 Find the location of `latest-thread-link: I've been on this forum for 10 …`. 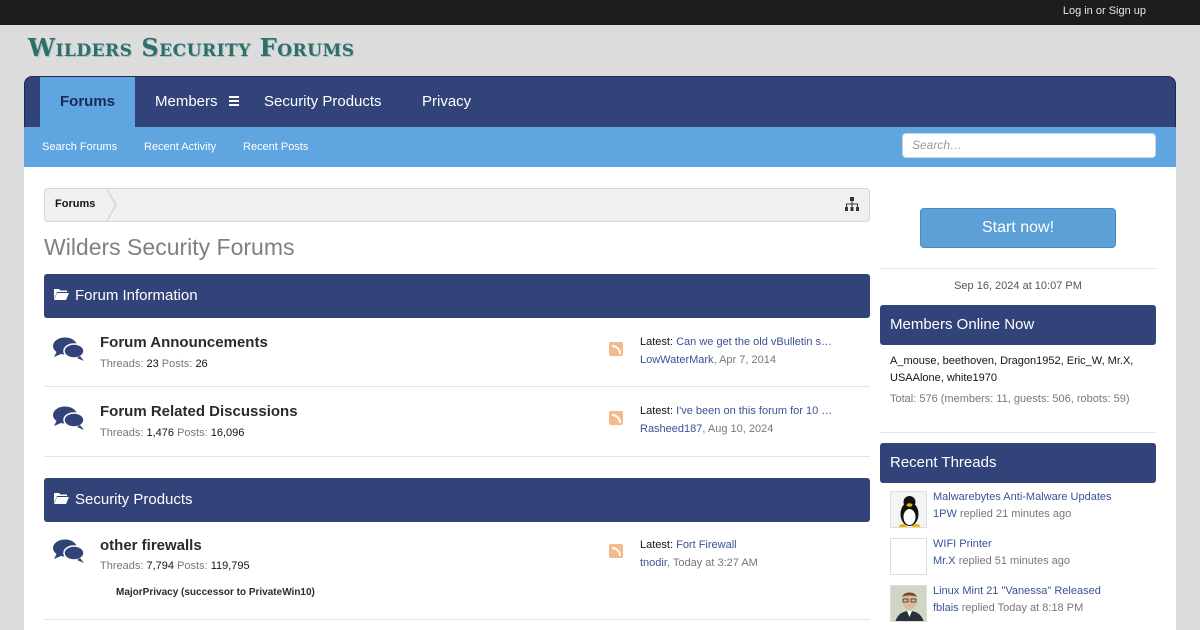

latest-thread-link: I've been on this forum for 10 … is located at coordinates (754, 411).